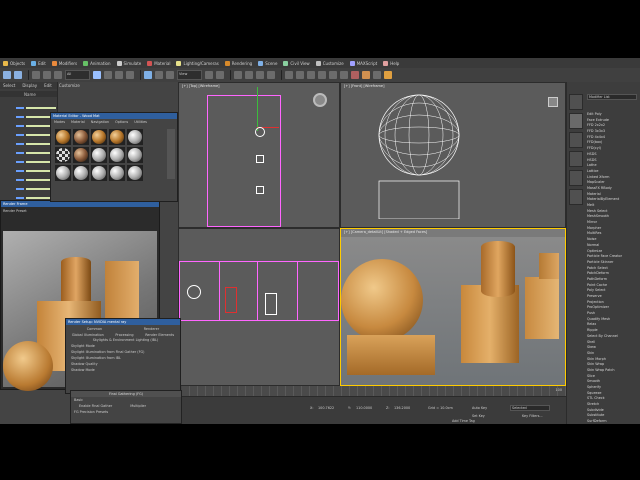 The height and width of the screenshot is (480, 640). Describe the element at coordinates (612, 97) in the screenshot. I see `modifier-list-dropdown: Modifier List` at that location.